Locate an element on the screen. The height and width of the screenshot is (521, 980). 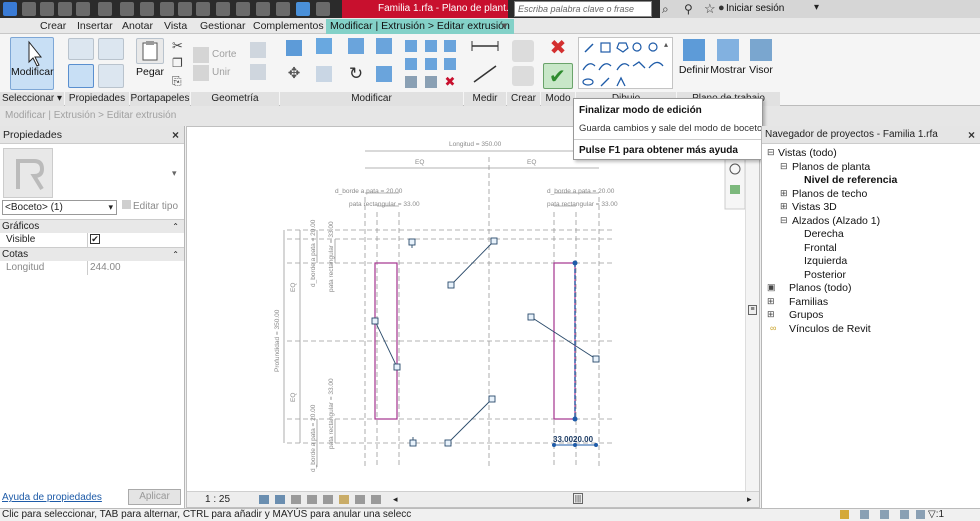
constraints-icon is located at coordinates (376, 499).